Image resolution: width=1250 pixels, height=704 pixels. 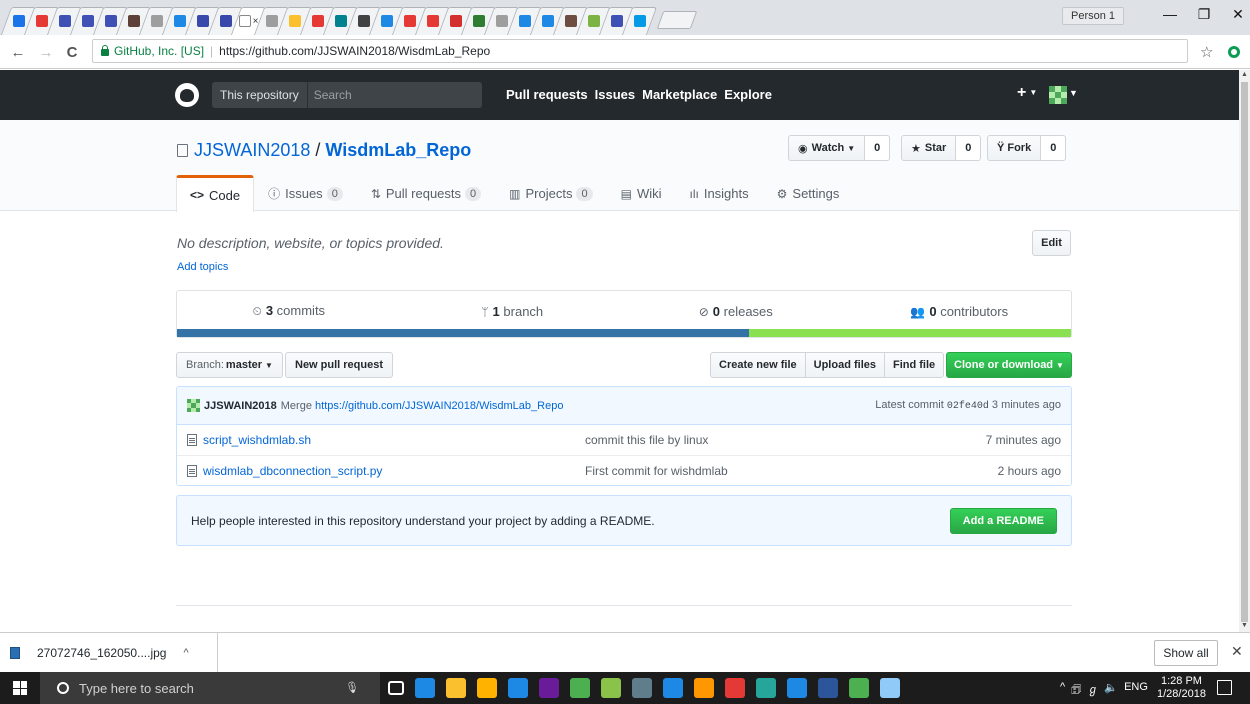 What do you see at coordinates (1076, 690) in the screenshot?
I see `tray-icon: 🗊` at bounding box center [1076, 690].